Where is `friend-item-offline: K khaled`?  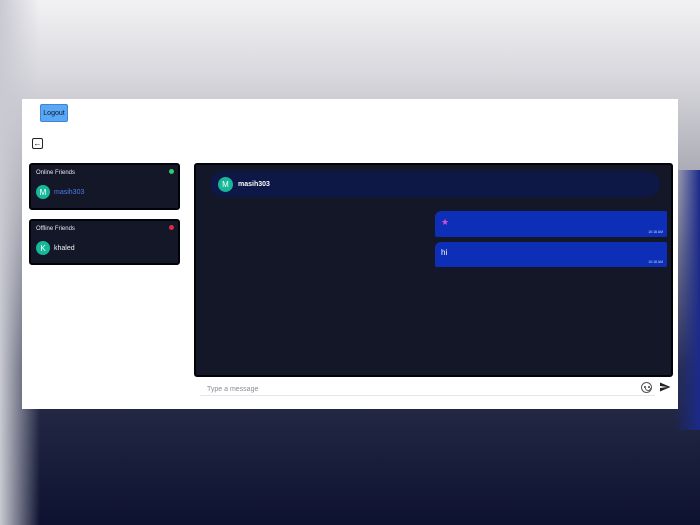 friend-item-offline: K khaled is located at coordinates (55, 248).